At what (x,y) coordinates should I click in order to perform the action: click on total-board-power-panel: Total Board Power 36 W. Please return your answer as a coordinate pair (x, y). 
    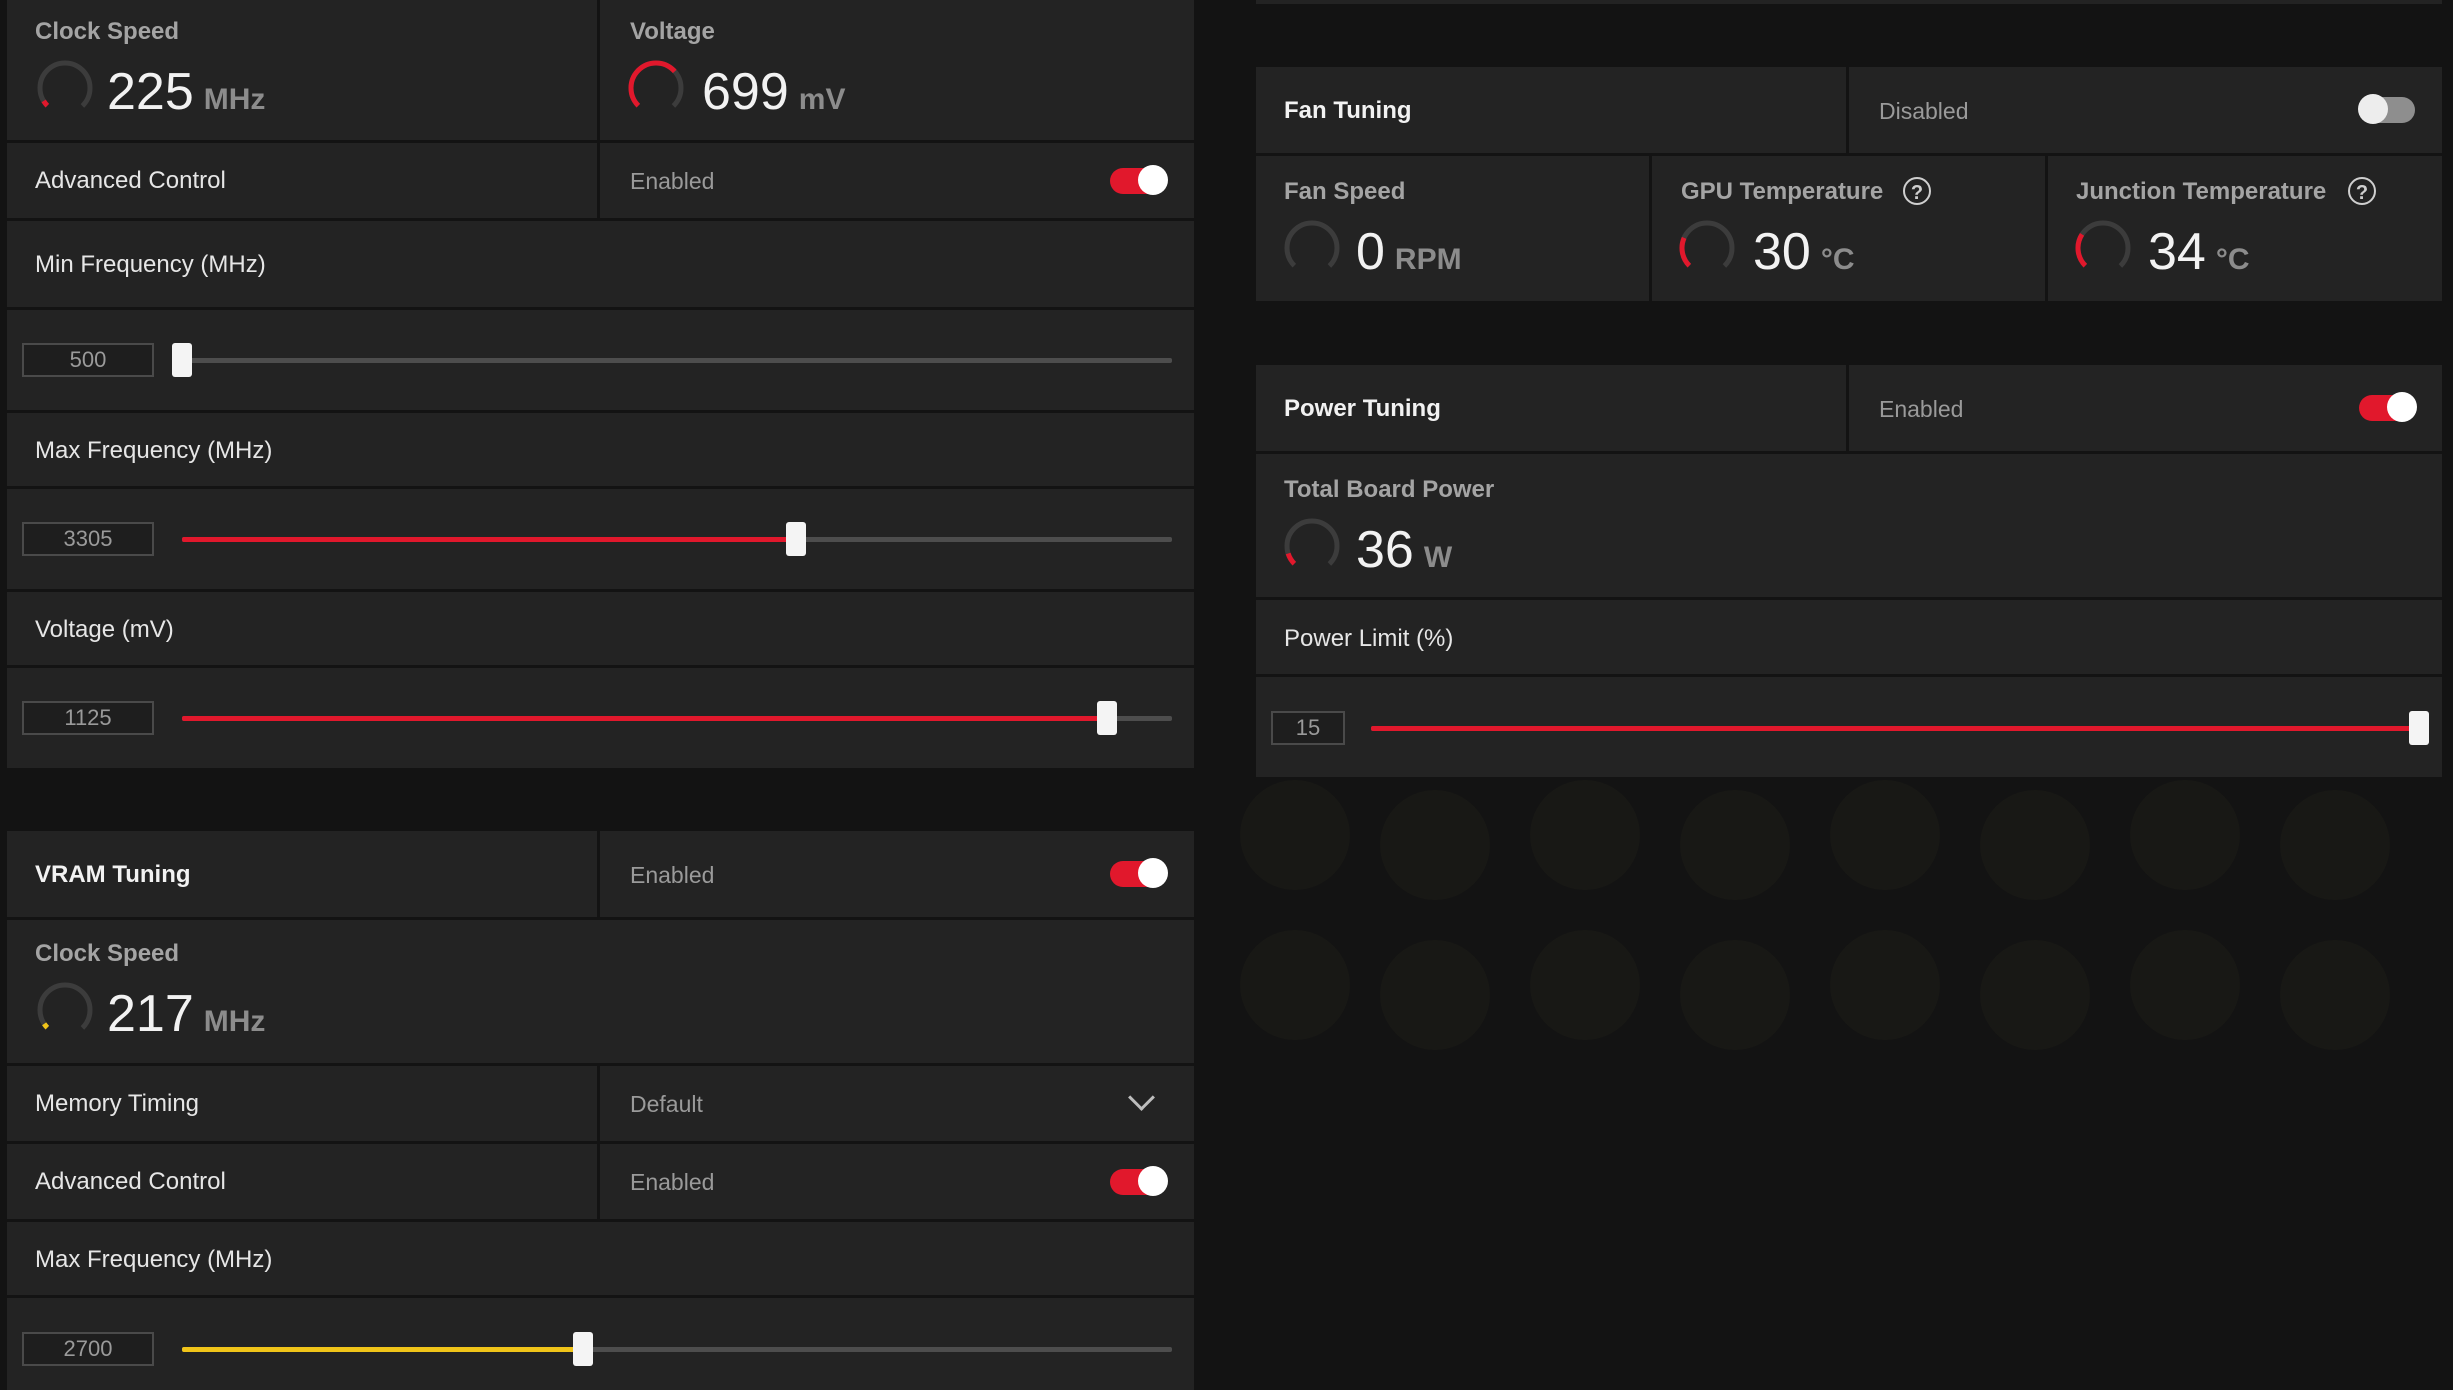
    Looking at the image, I should click on (1849, 525).